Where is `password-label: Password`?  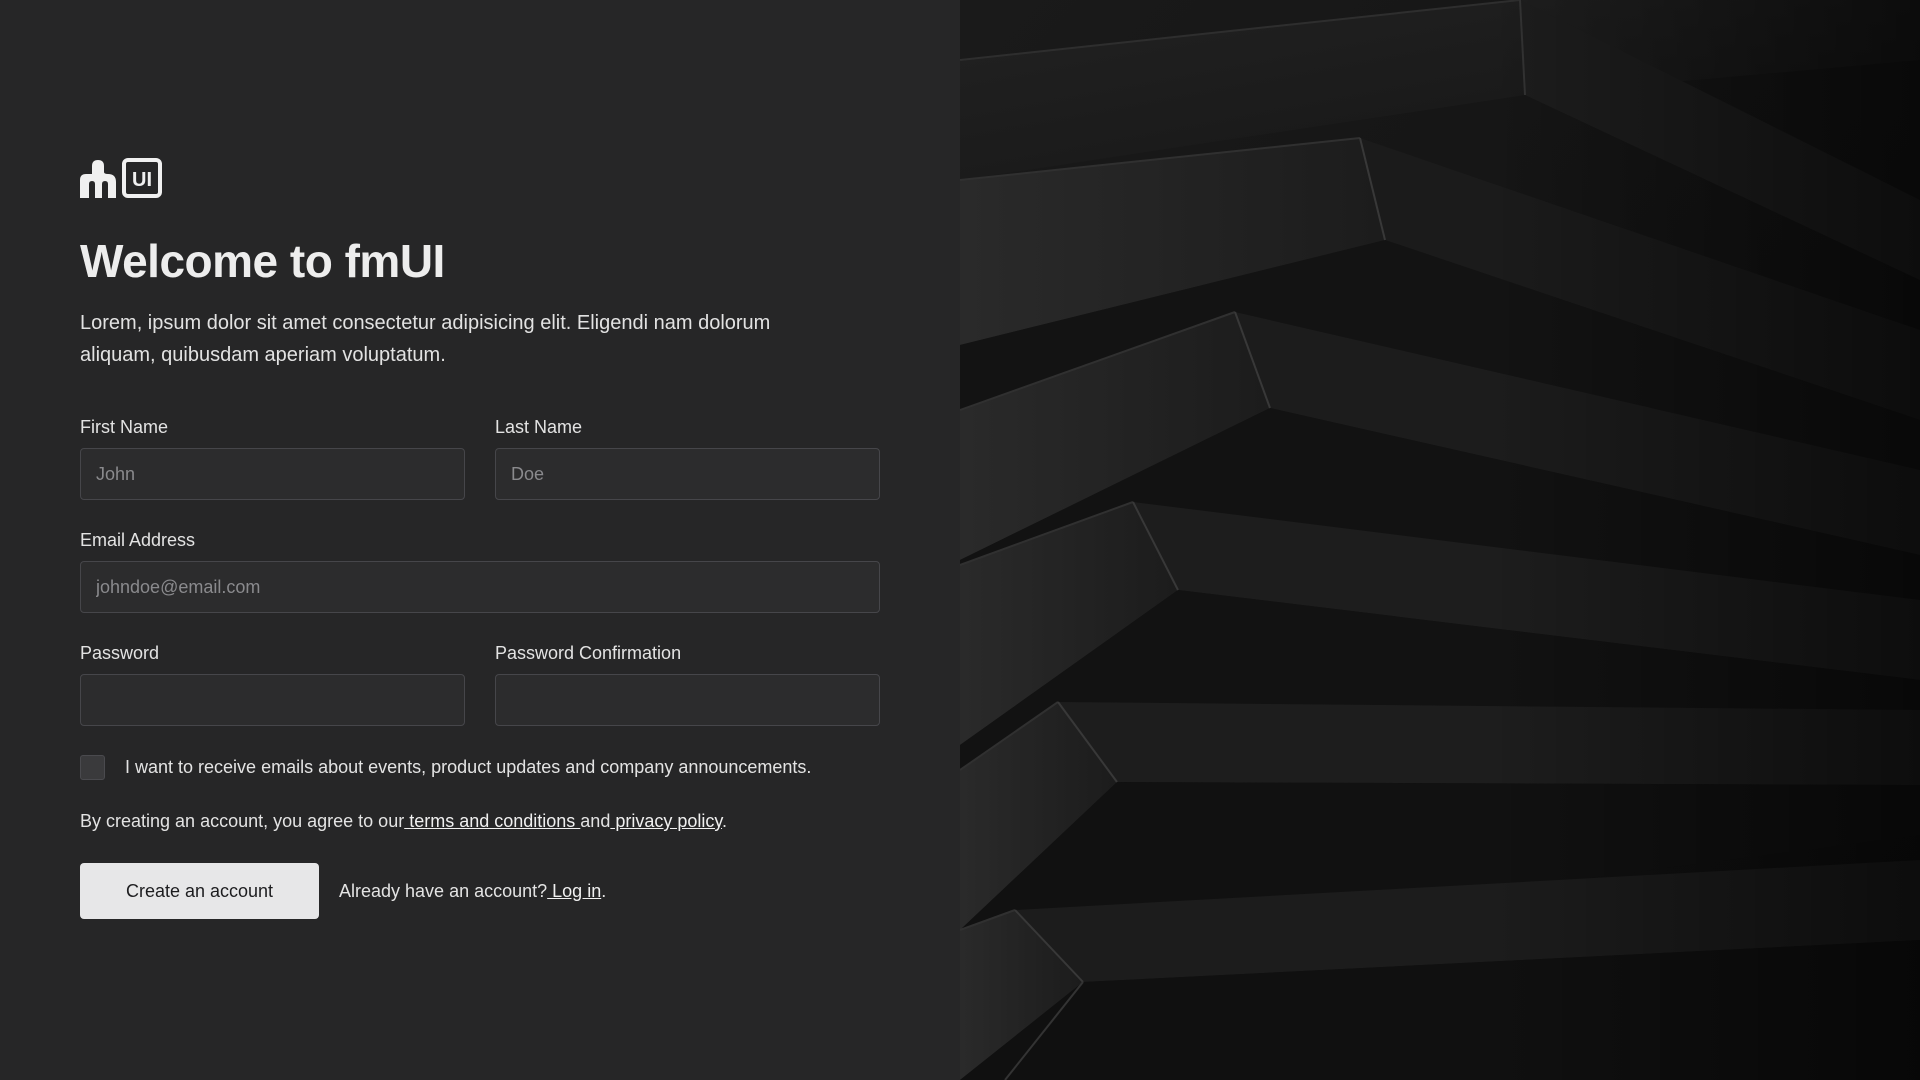
password-label: Password is located at coordinates (120, 653).